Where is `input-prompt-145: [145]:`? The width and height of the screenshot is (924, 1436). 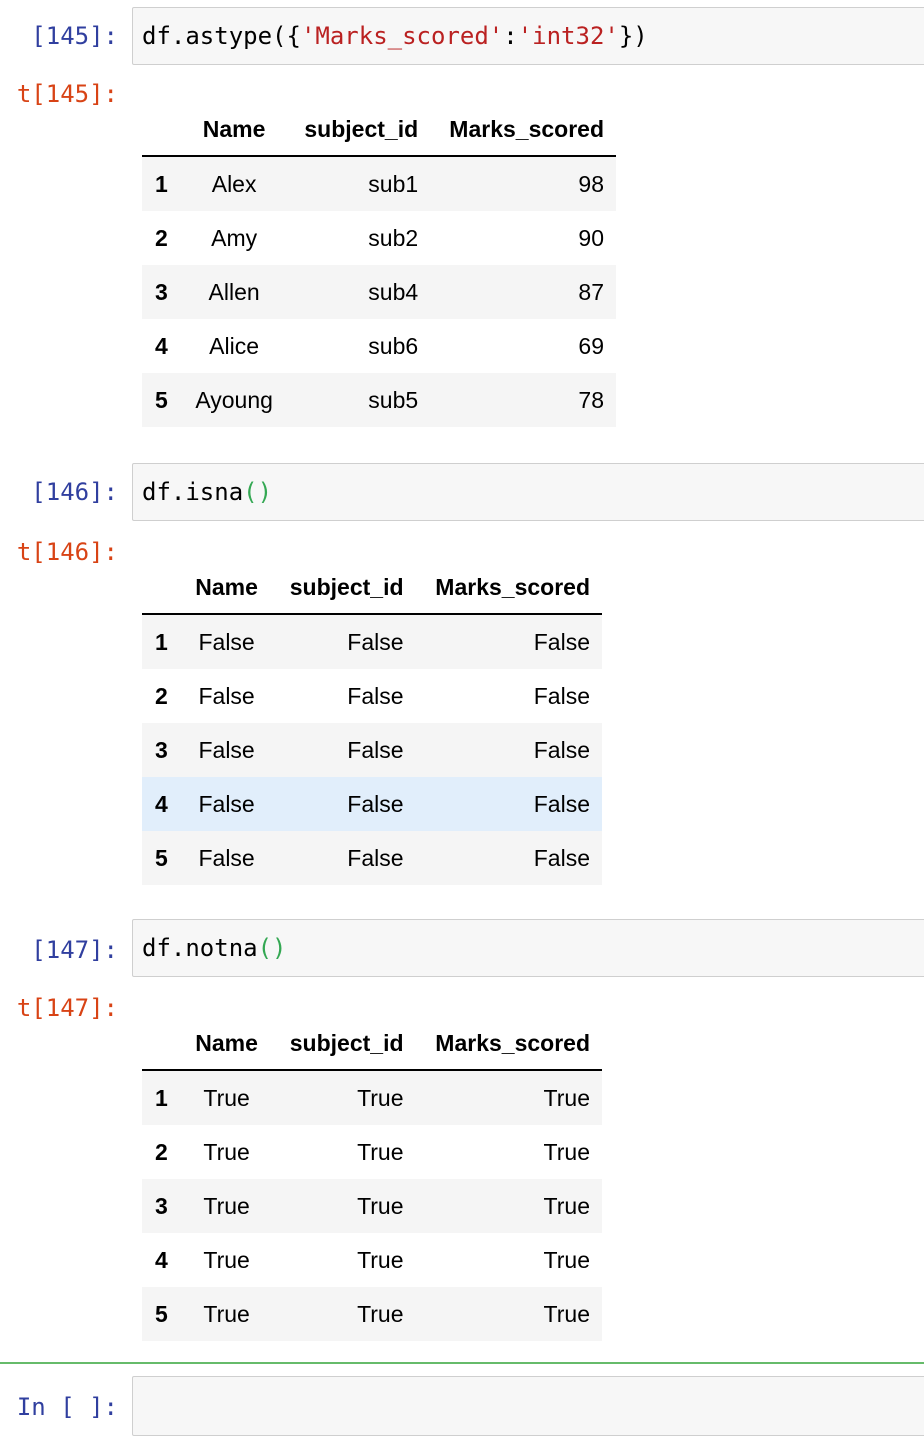
input-prompt-145: [145]: is located at coordinates (74, 36).